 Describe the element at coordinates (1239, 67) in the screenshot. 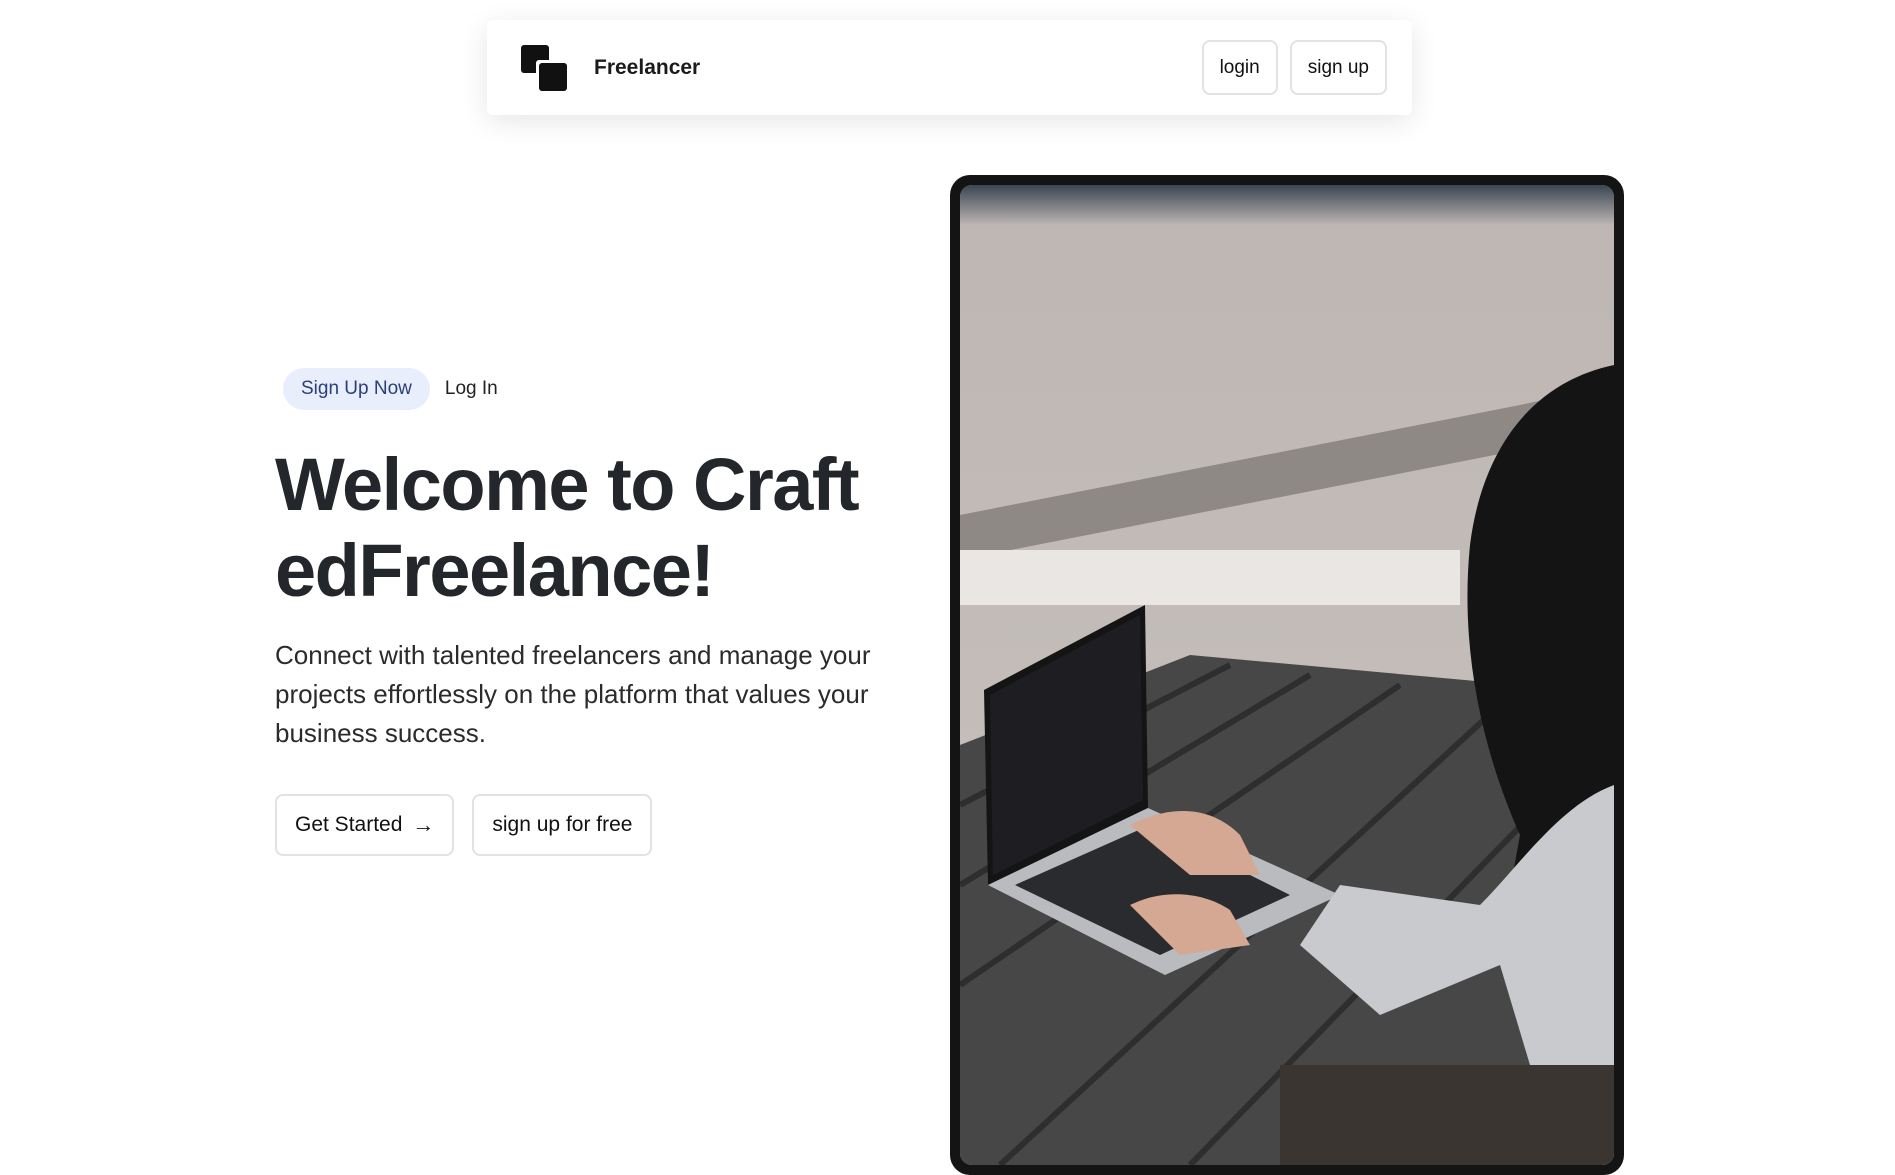

I see `login-button: login` at that location.